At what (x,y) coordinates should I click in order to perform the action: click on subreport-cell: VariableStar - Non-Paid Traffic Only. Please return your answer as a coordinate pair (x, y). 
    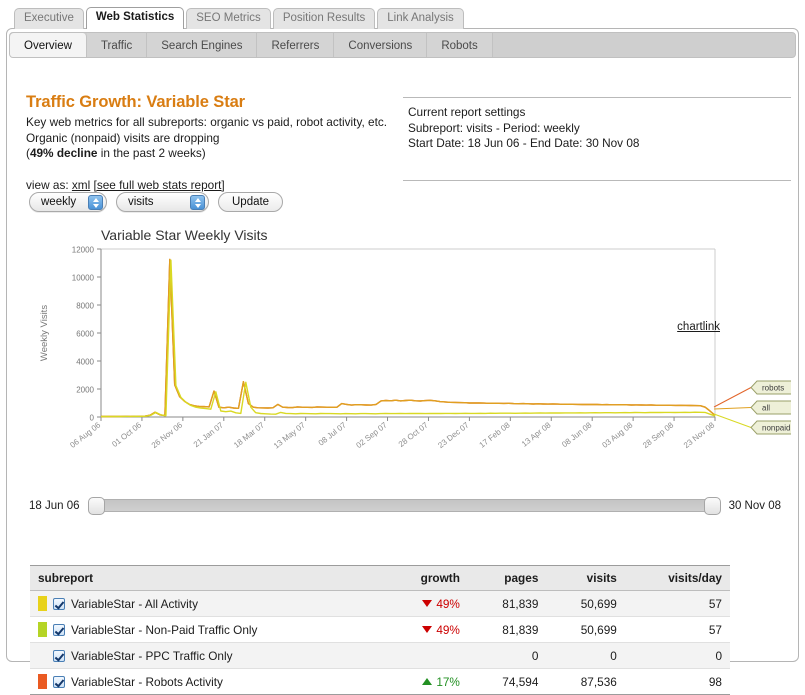
    Looking at the image, I should click on (207, 630).